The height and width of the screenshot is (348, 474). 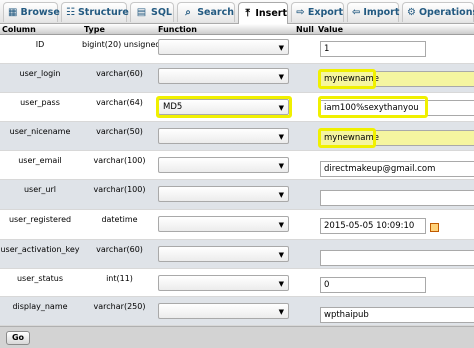 What do you see at coordinates (373, 49) in the screenshot?
I see `value-input: 1` at bounding box center [373, 49].